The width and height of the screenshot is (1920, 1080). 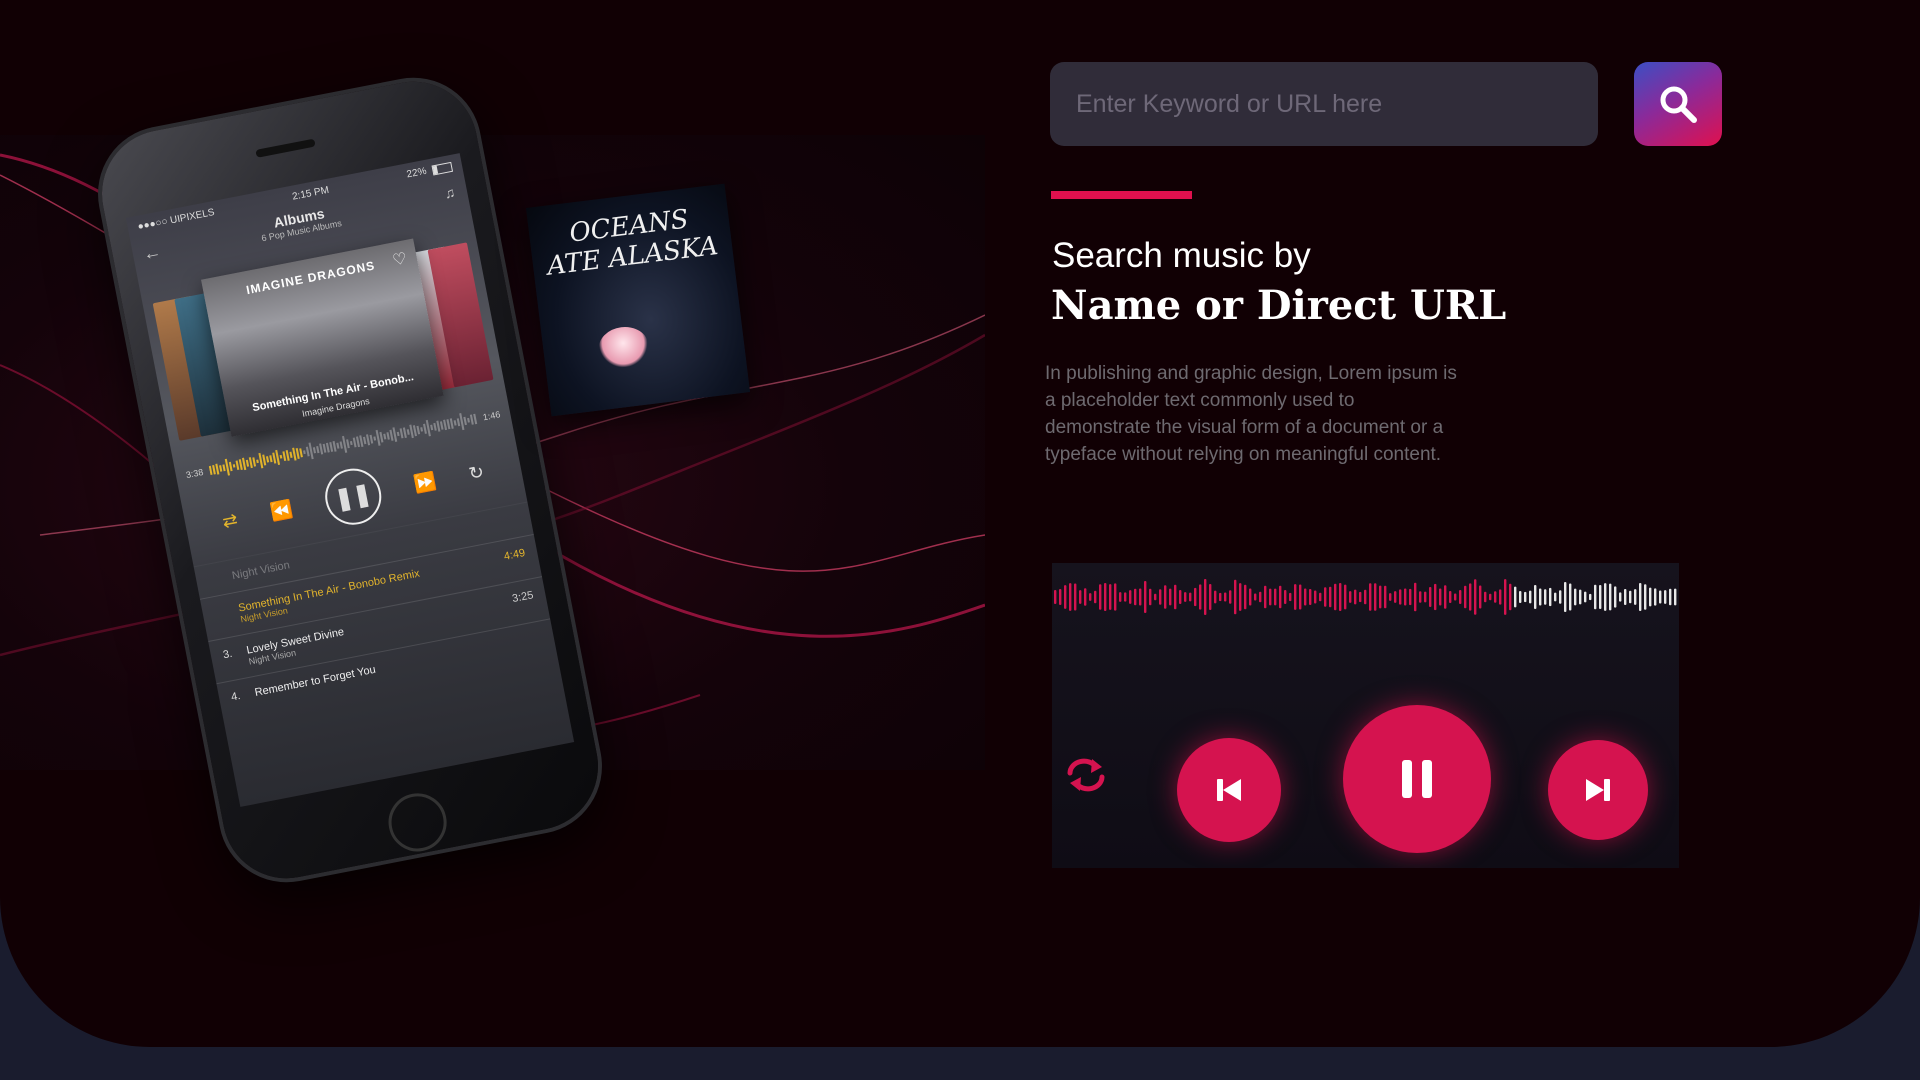 I want to click on pause-button-large, so click(x=1417, y=779).